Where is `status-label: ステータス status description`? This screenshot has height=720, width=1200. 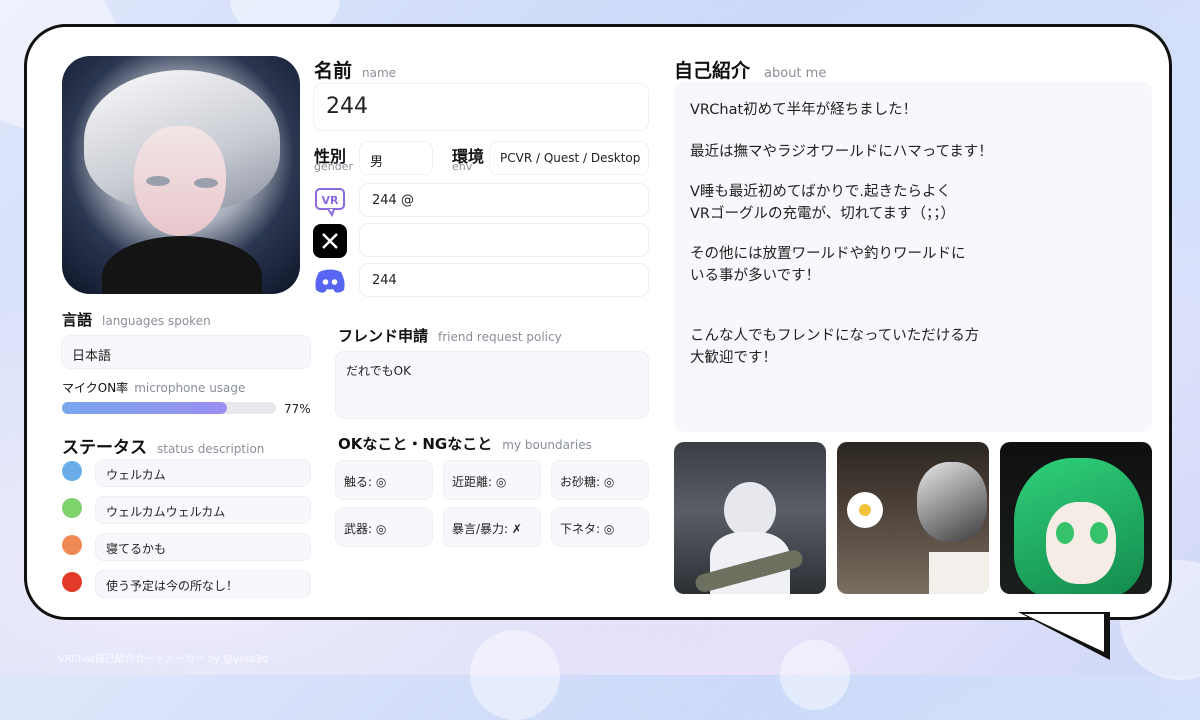
status-label: ステータス status description is located at coordinates (163, 448).